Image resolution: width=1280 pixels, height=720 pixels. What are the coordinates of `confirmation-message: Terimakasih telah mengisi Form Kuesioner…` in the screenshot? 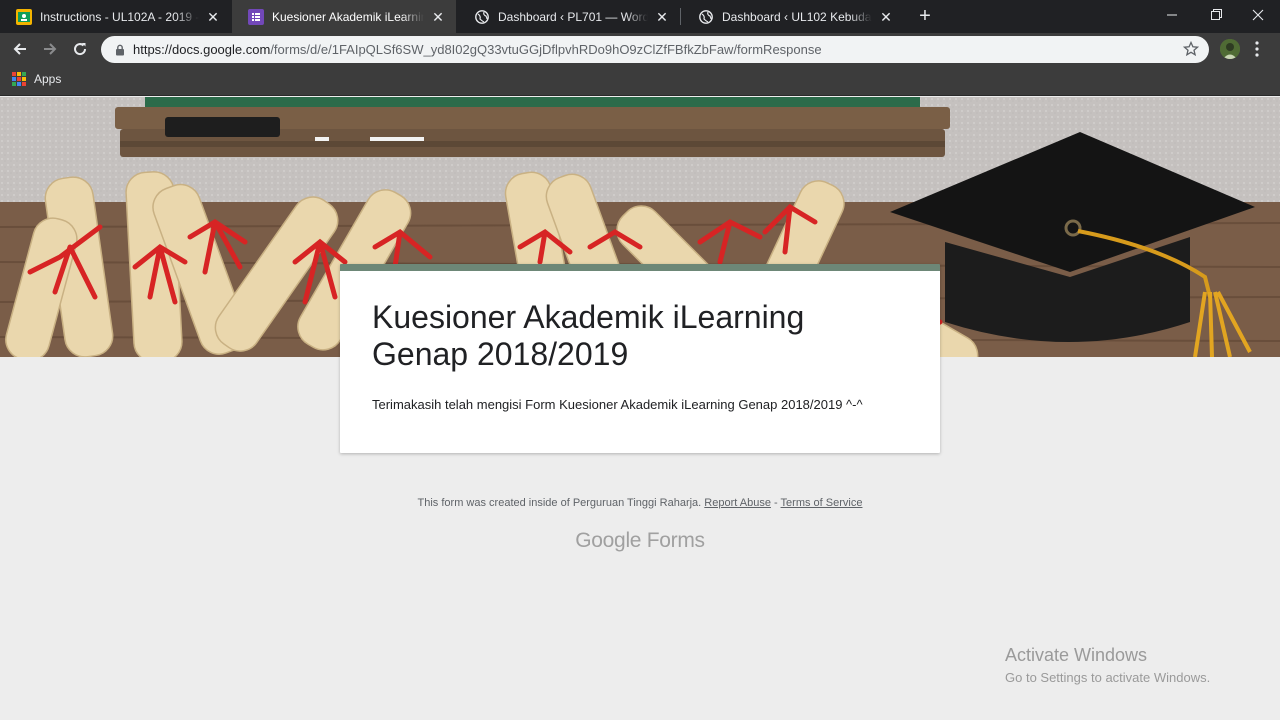 It's located at (617, 404).